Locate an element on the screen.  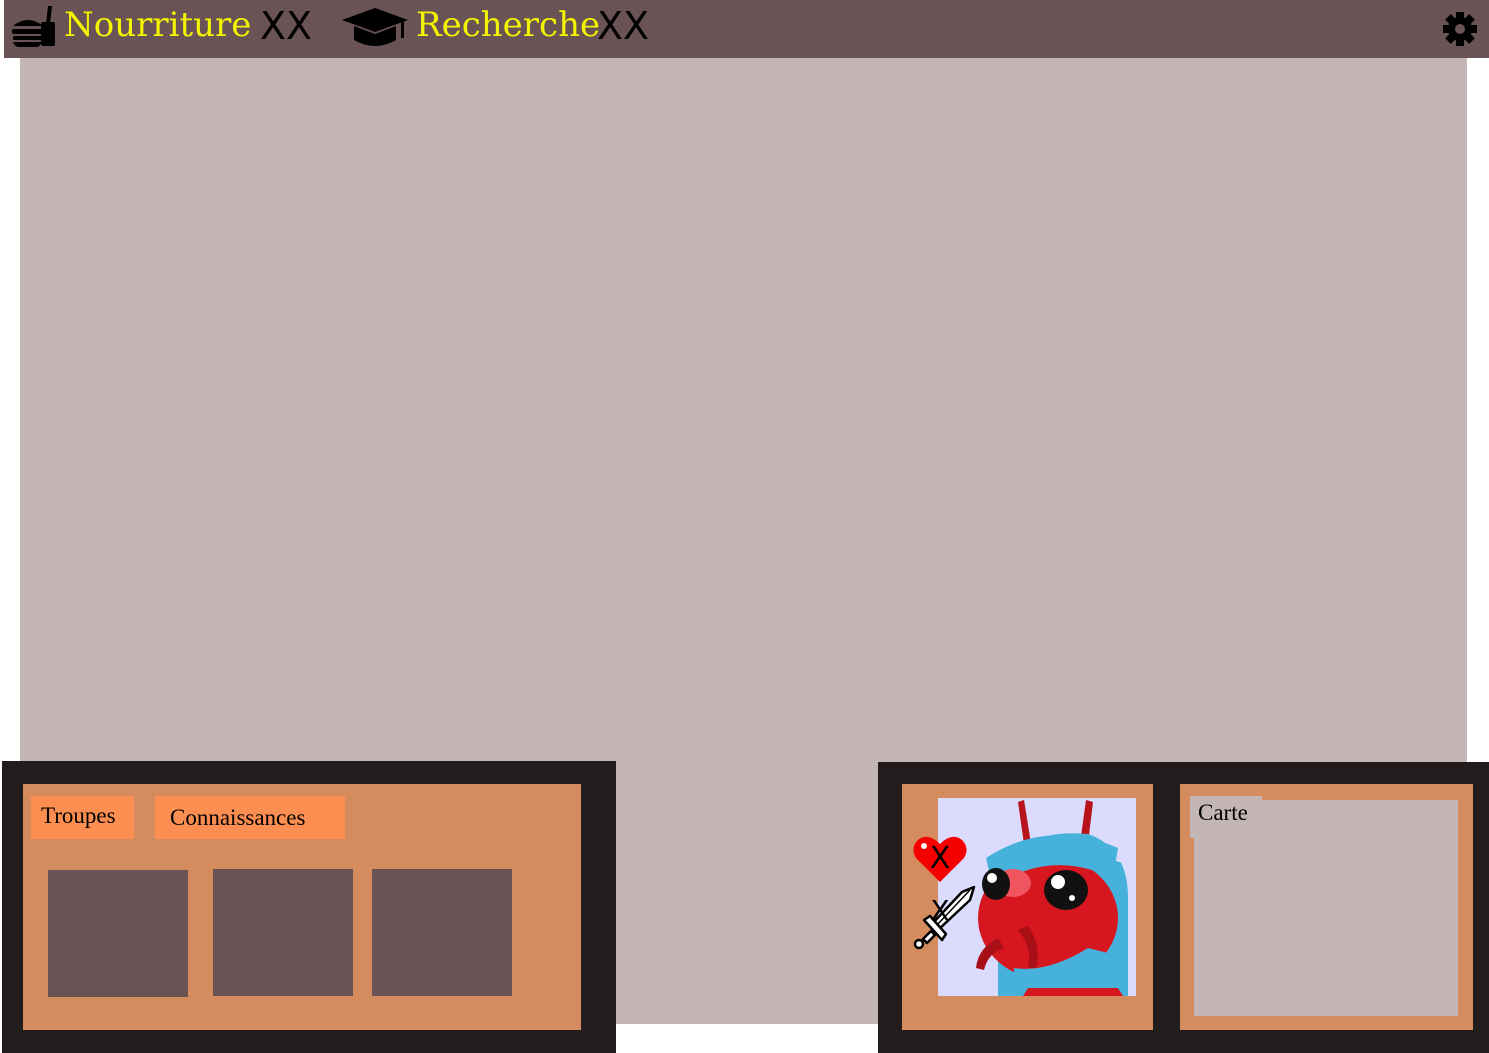
tab-carte: Carte is located at coordinates (1226, 817).